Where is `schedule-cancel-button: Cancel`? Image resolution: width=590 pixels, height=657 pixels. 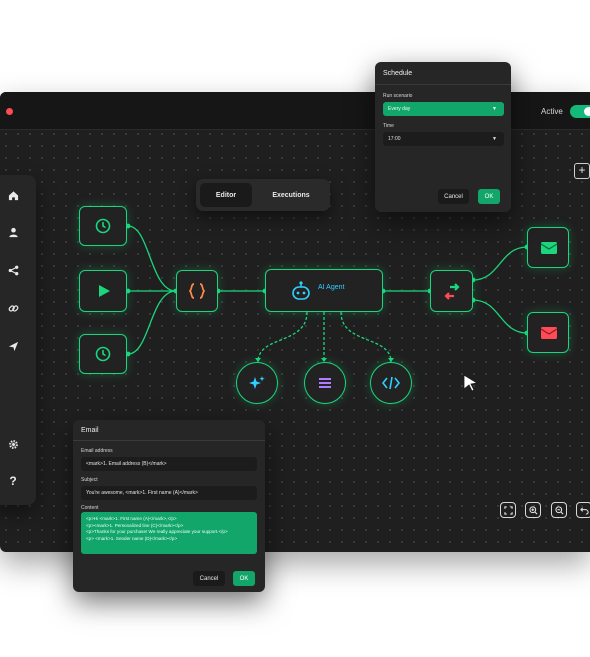 schedule-cancel-button: Cancel is located at coordinates (453, 196).